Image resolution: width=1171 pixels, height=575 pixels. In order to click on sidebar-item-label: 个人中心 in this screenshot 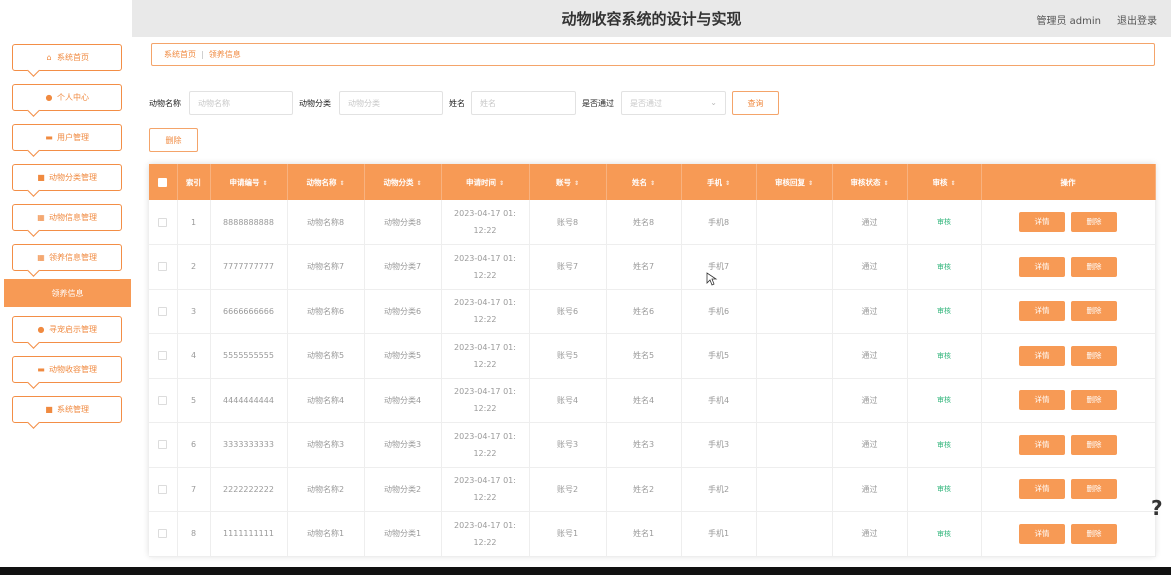, I will do `click(73, 97)`.